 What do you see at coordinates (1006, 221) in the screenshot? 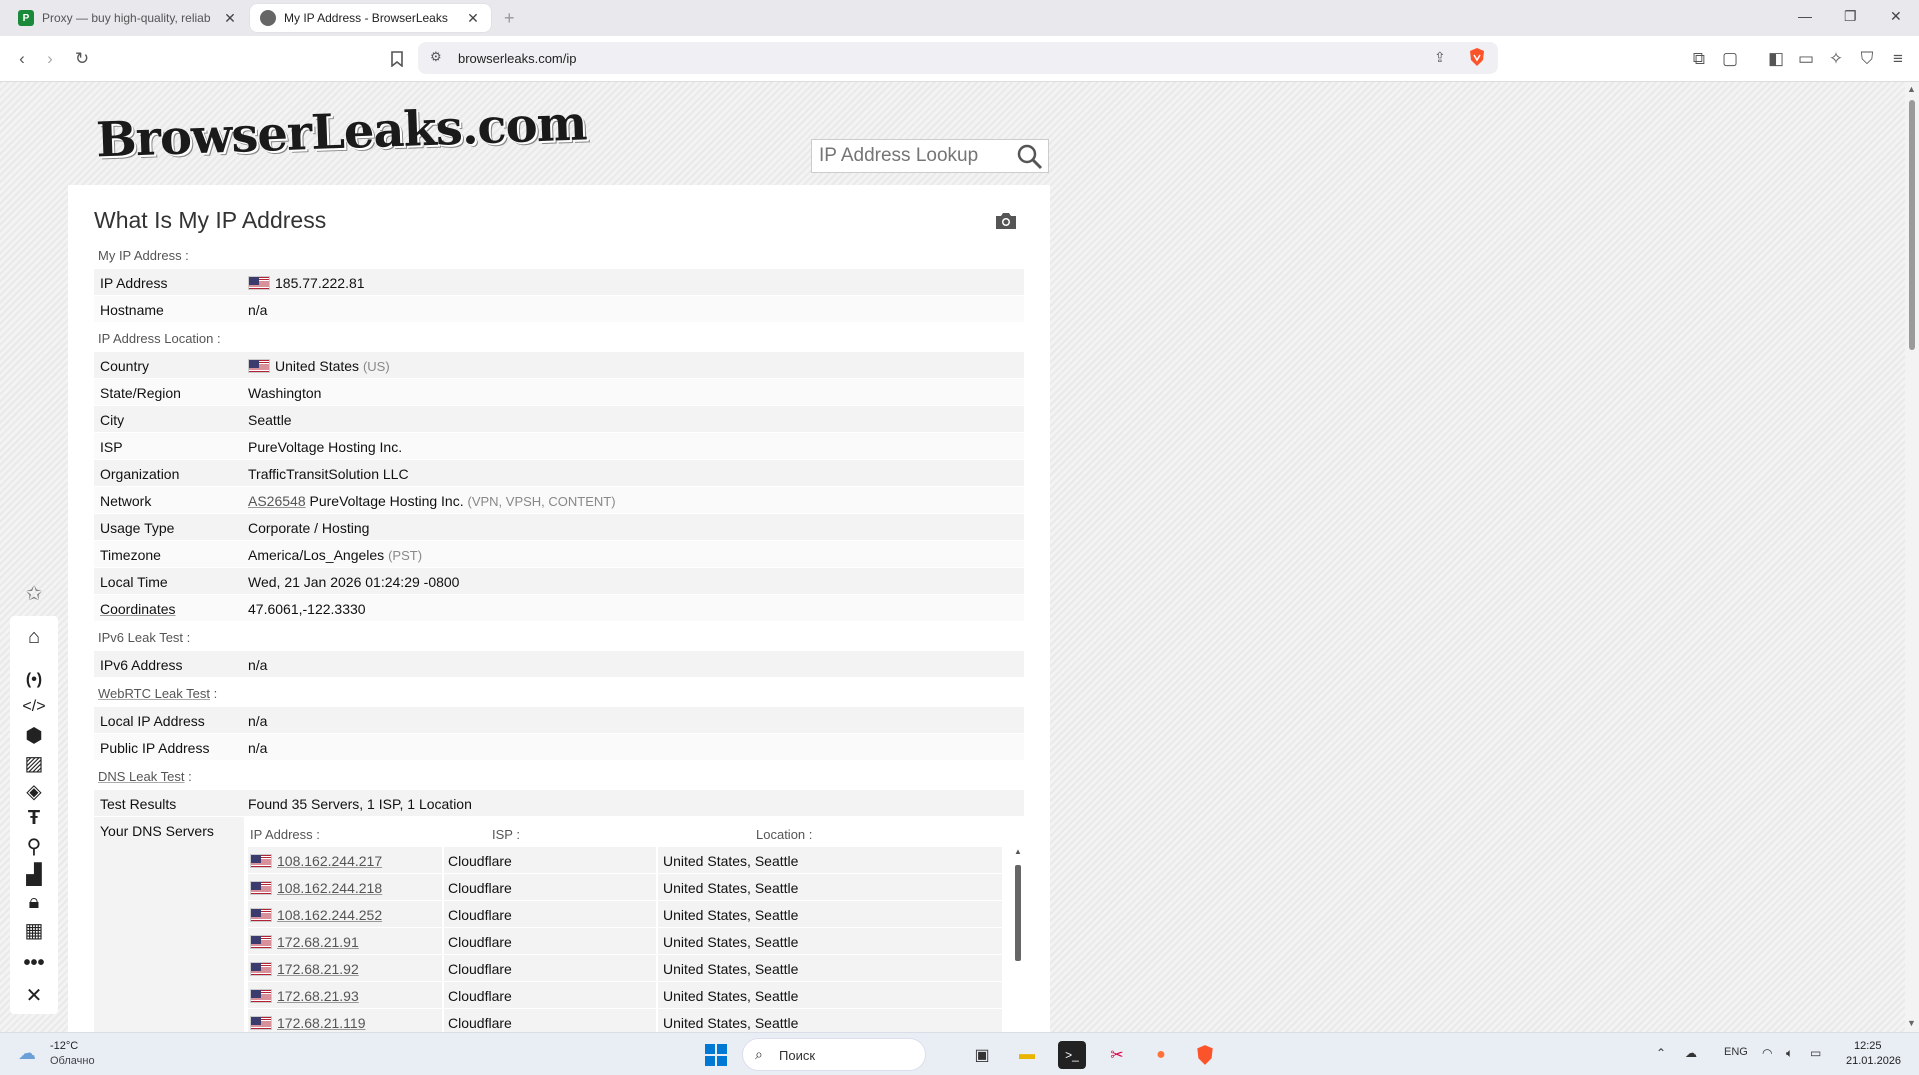
I see `camera-icon` at bounding box center [1006, 221].